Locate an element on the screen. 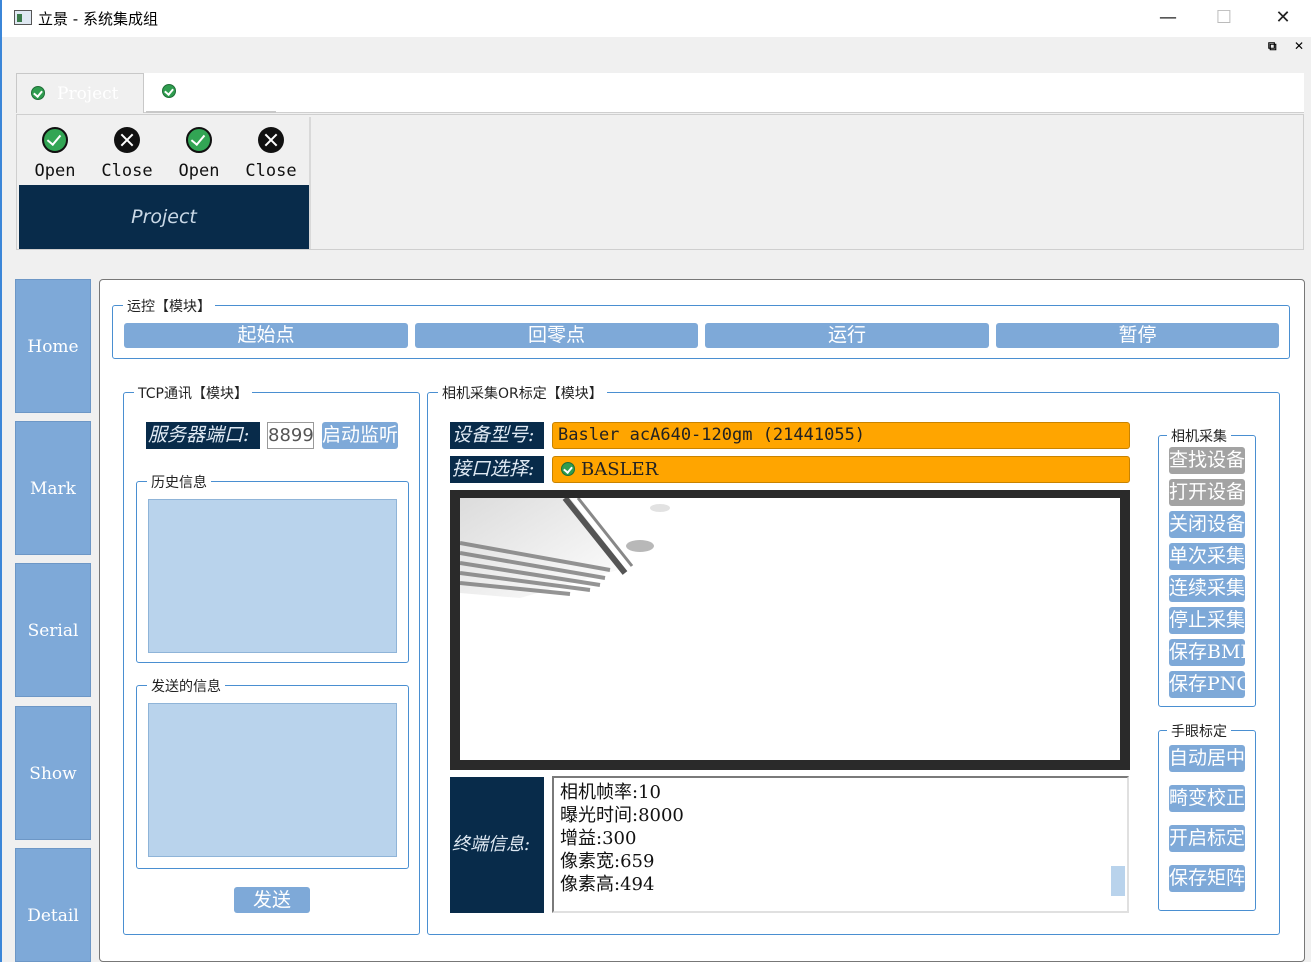  ribbon-panel: Open Close Open Close Project is located at coordinates (660, 182).